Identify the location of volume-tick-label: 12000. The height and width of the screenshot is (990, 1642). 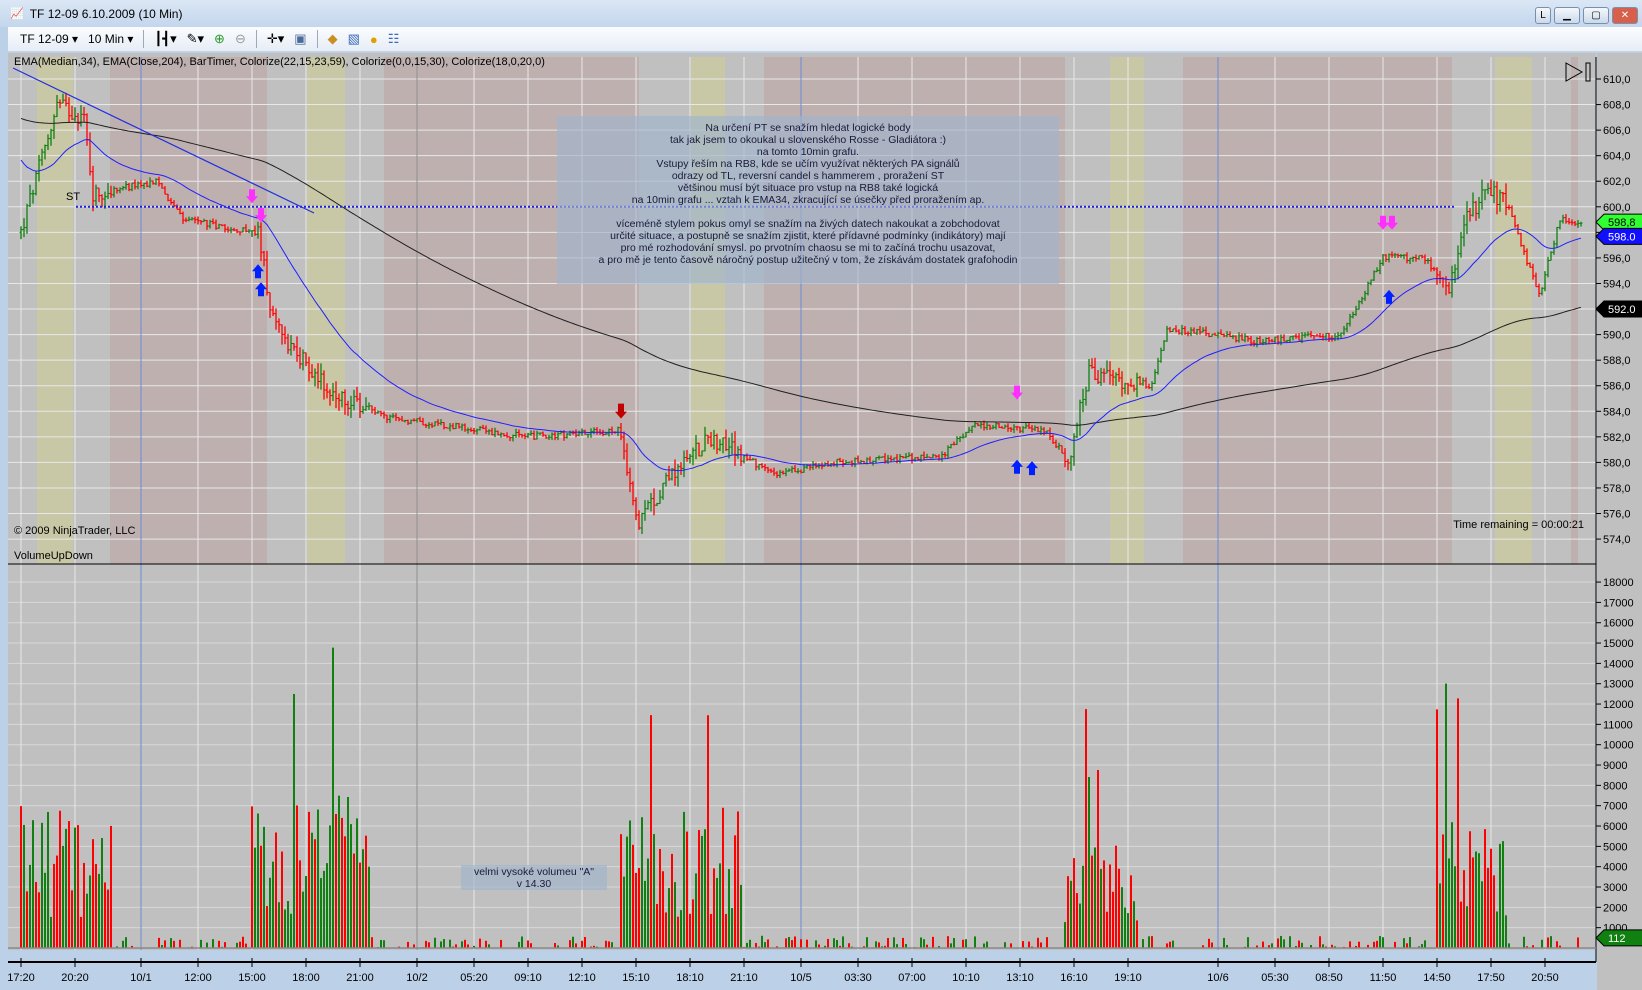
(1618, 705).